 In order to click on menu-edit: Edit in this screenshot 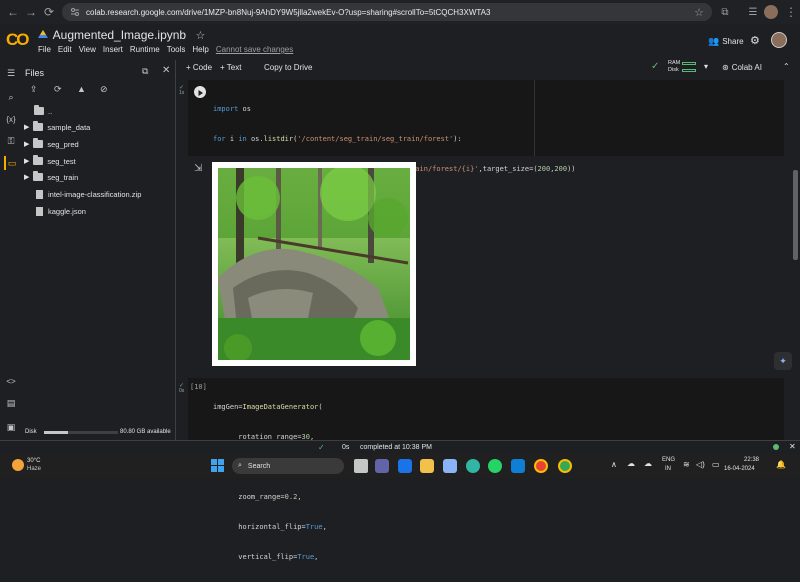, I will do `click(65, 49)`.